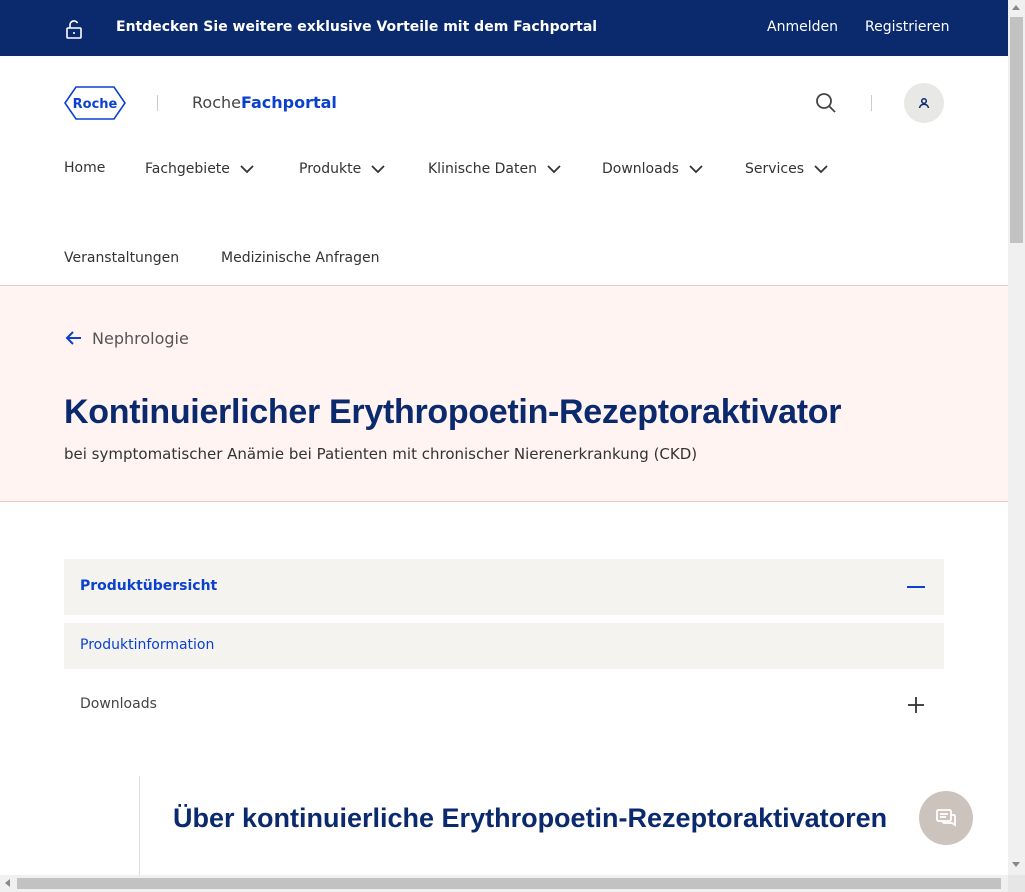 Image resolution: width=1025 pixels, height=892 pixels. I want to click on nav-services: Services, so click(787, 169).